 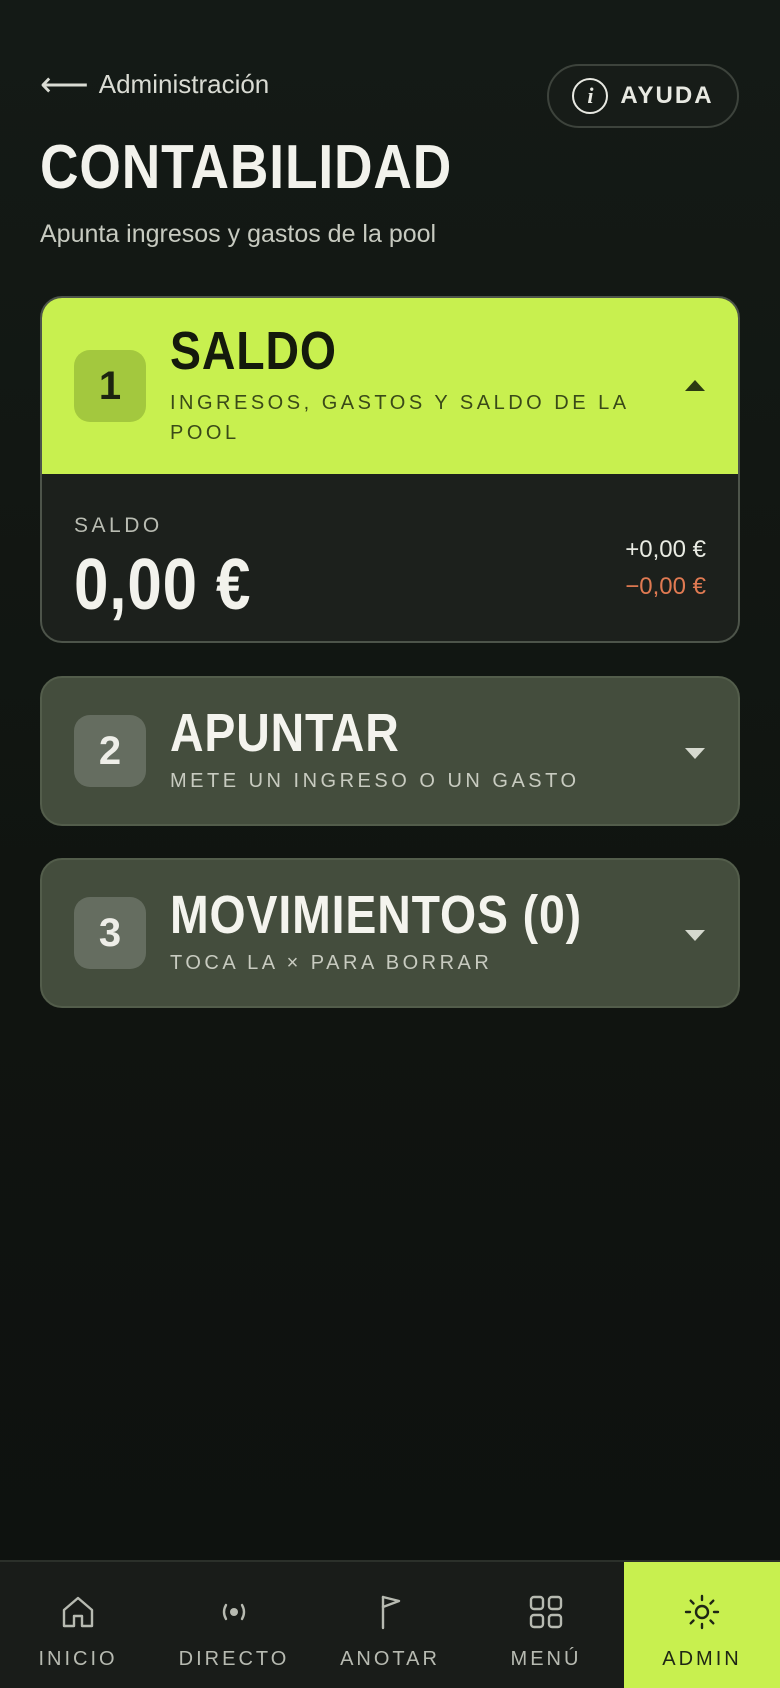 I want to click on arrow-left-icon: ⟵, so click(x=64, y=85).